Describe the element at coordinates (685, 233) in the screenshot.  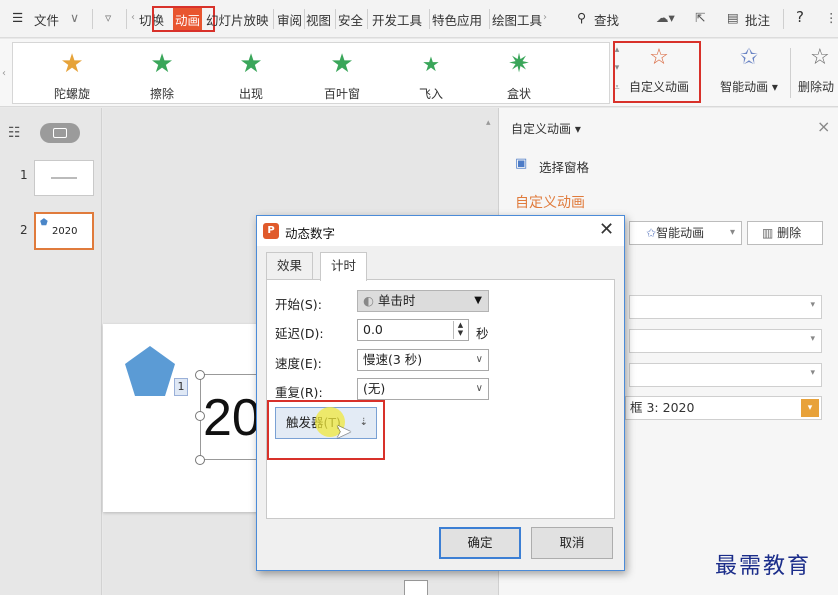
I see `smart-animation-dropdown: ✩智能动画 ▾` at that location.